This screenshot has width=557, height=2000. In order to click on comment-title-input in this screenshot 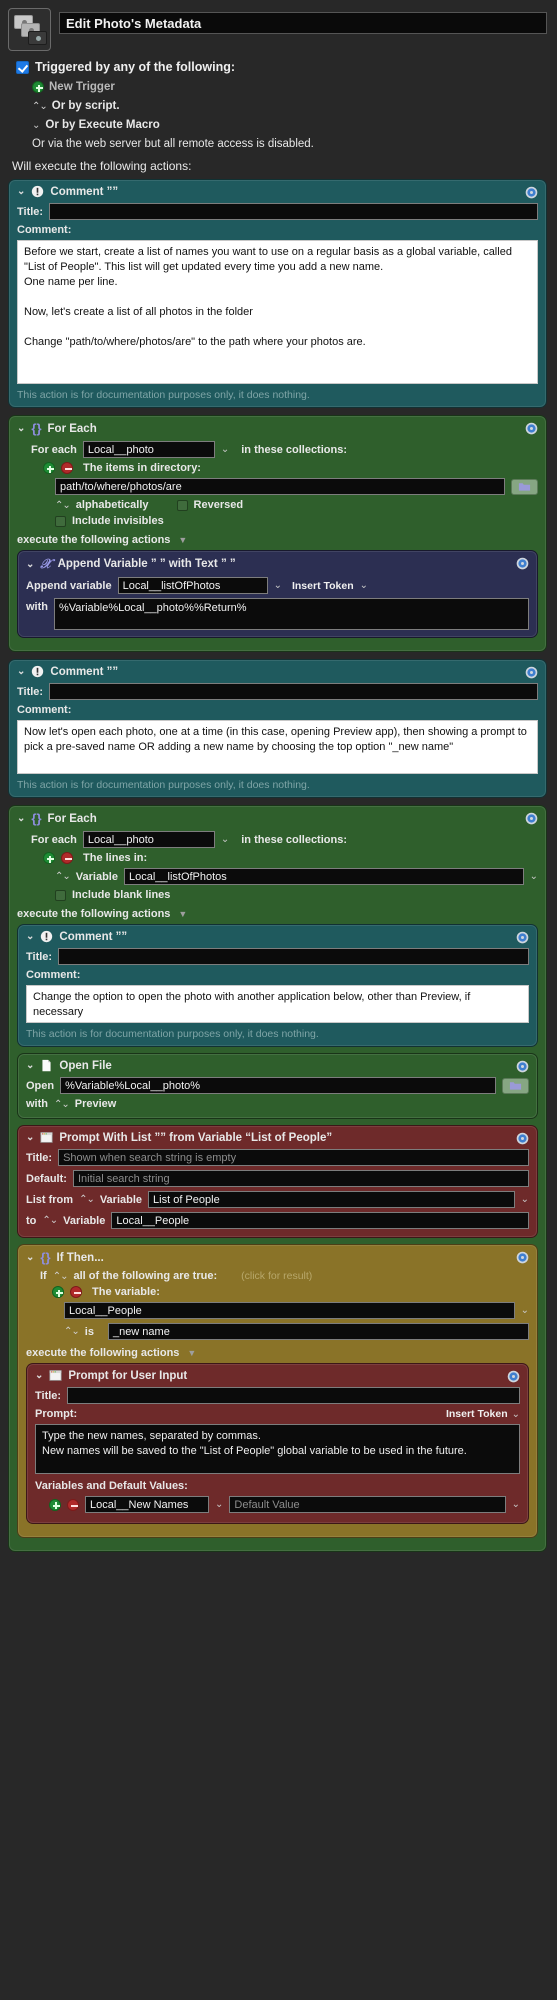, I will do `click(293, 956)`.